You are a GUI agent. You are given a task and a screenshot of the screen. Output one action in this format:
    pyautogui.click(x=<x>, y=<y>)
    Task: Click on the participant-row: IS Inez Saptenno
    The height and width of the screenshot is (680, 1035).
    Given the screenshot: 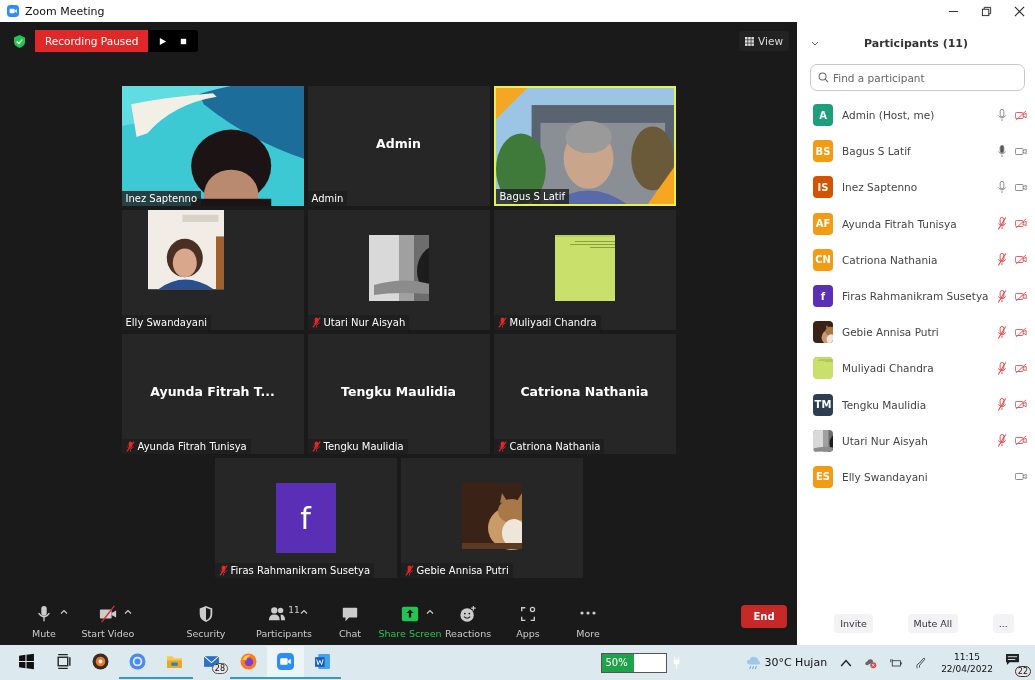 What is the action you would take?
    pyautogui.click(x=916, y=187)
    